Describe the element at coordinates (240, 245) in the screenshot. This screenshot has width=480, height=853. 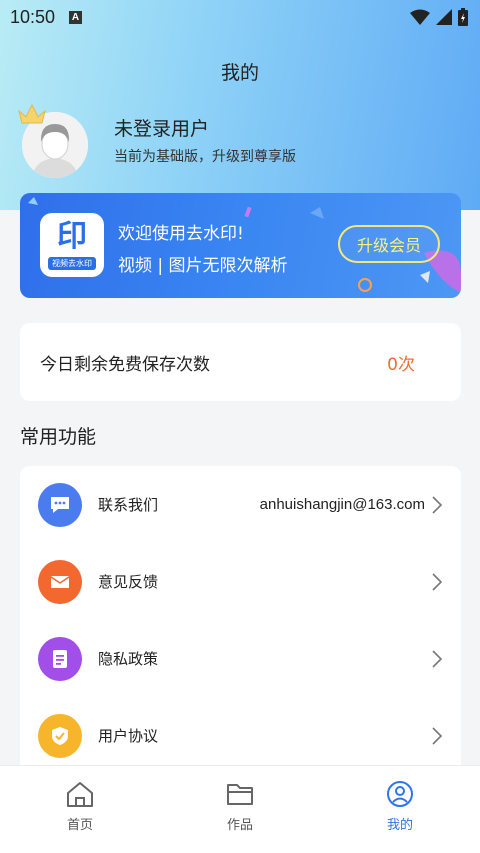
I see `vip-banner: 印 视频去水印 欢迎使用去水印! 视频 | 图片无限次解析 升级会员` at that location.